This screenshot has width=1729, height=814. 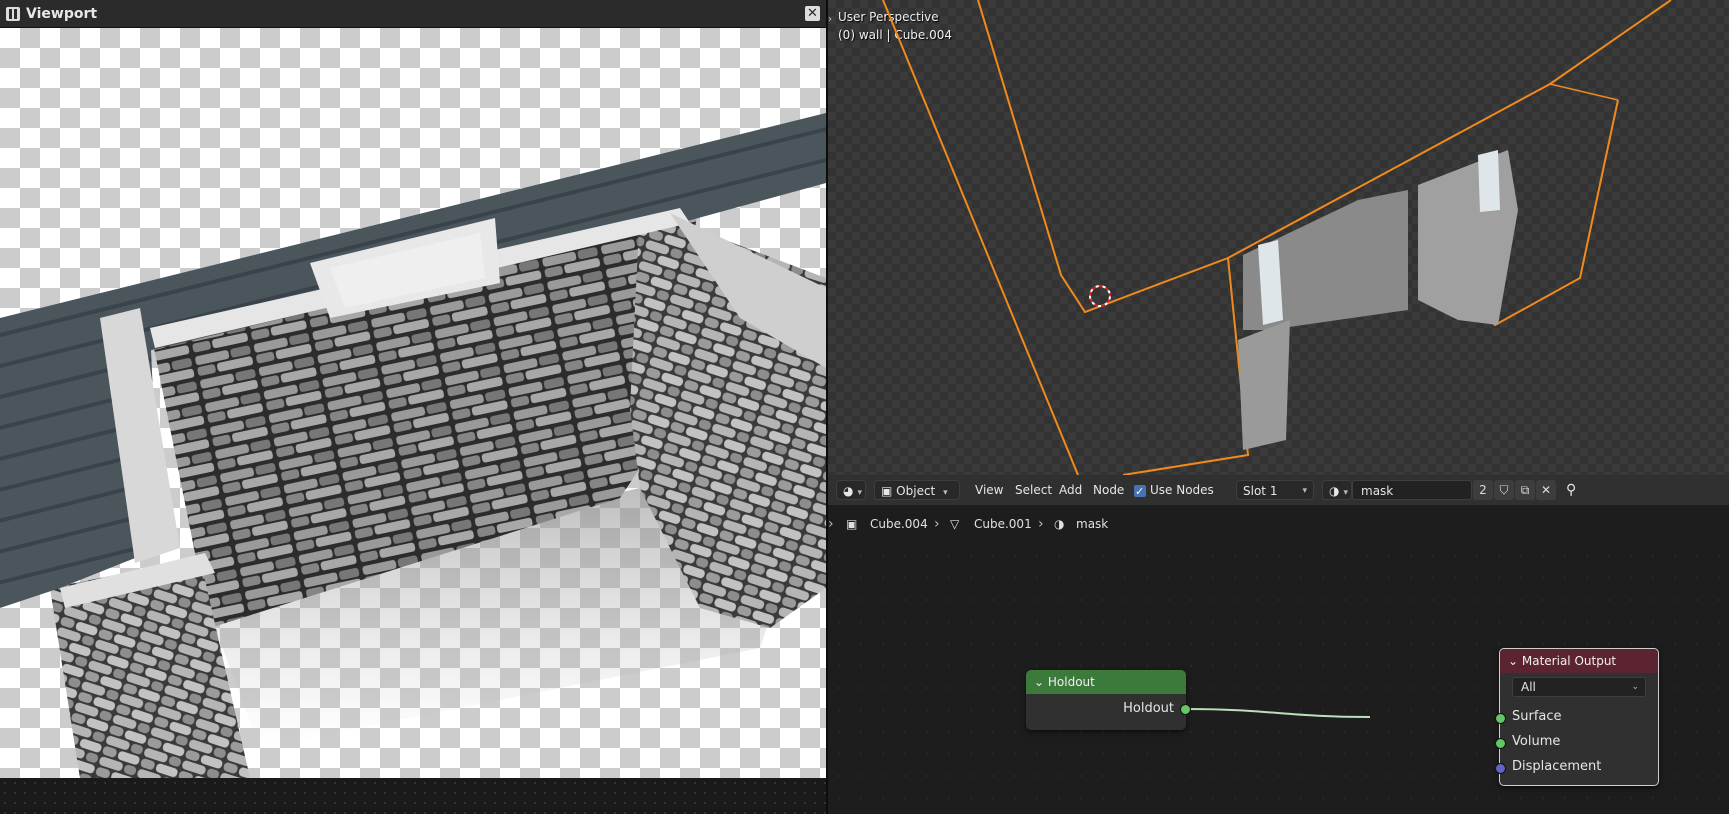 I want to click on shader-type-dropdown: ▣ Object ▾, so click(x=917, y=490).